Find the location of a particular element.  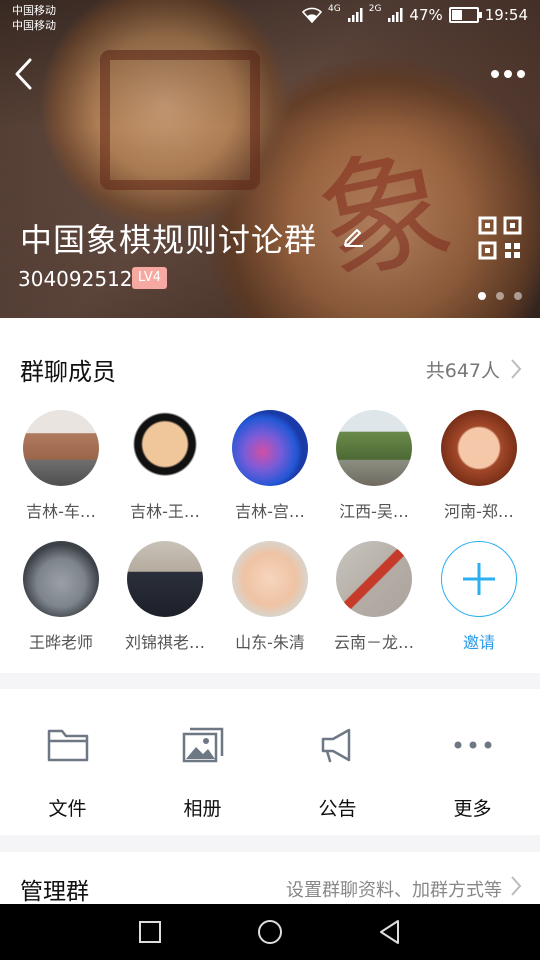

manage-group-description: 设置群聊资料、加群方式等 is located at coordinates (394, 890).